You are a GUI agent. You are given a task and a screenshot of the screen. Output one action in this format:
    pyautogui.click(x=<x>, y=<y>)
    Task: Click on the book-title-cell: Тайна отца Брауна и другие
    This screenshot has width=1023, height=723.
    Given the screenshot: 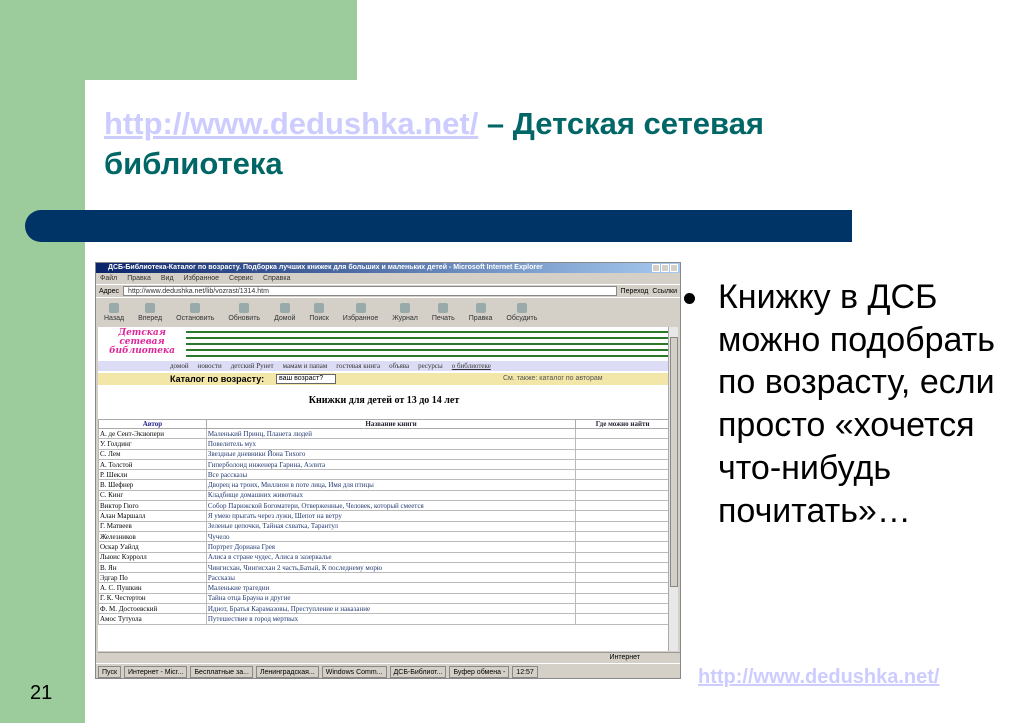 What is the action you would take?
    pyautogui.click(x=391, y=598)
    